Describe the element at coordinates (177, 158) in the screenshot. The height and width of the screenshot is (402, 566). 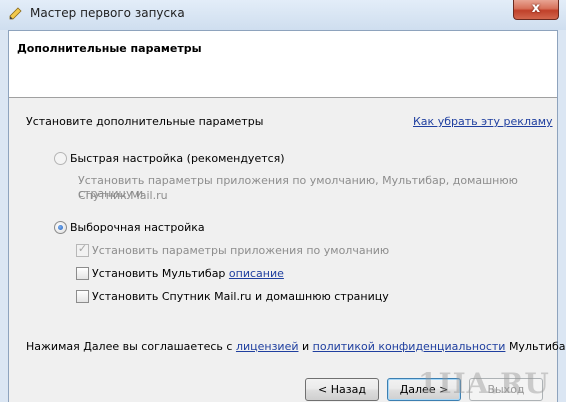
I see `quick-setup-label: Быстрая настройка (рекомендуется)` at that location.